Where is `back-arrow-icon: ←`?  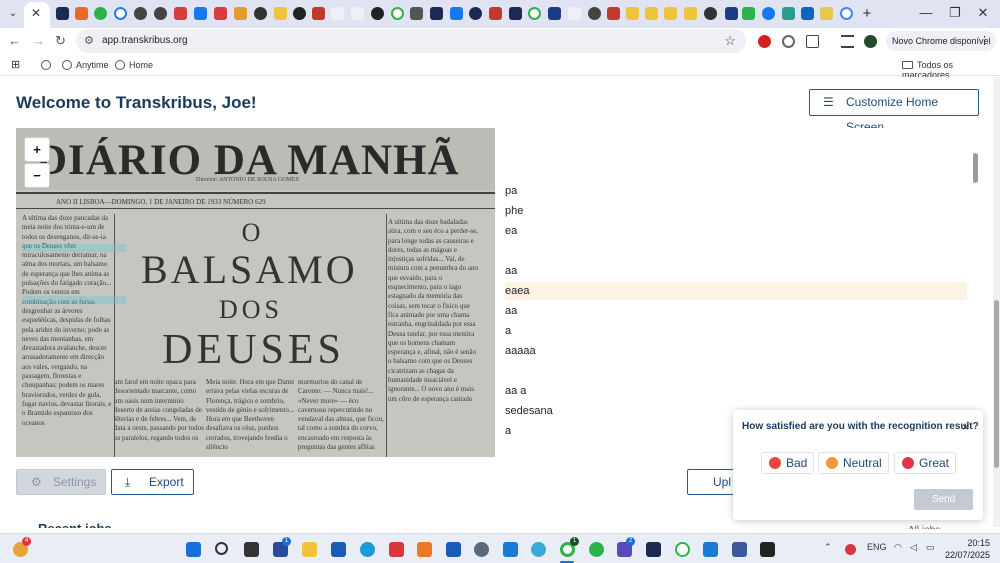
back-arrow-icon: ← is located at coordinates (14, 40).